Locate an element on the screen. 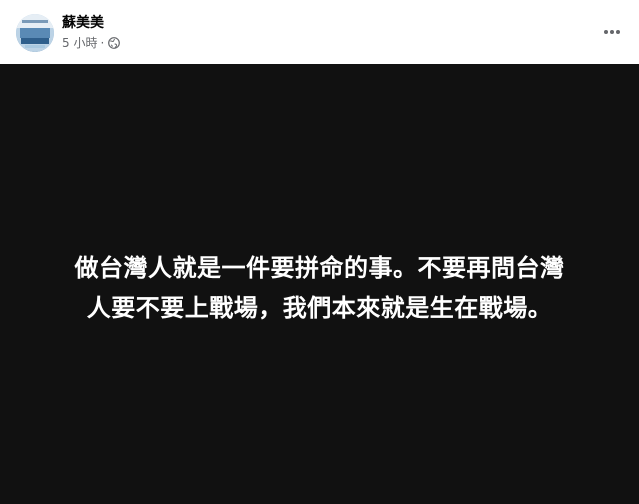 The height and width of the screenshot is (504, 639). more-horizontal-icon is located at coordinates (612, 32).